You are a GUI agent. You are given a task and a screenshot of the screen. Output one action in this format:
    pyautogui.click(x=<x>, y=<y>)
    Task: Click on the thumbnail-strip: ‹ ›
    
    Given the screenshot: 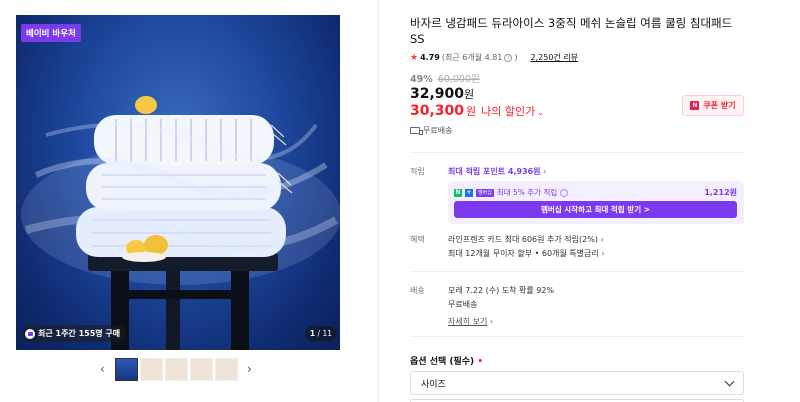 What is the action you would take?
    pyautogui.click(x=180, y=371)
    